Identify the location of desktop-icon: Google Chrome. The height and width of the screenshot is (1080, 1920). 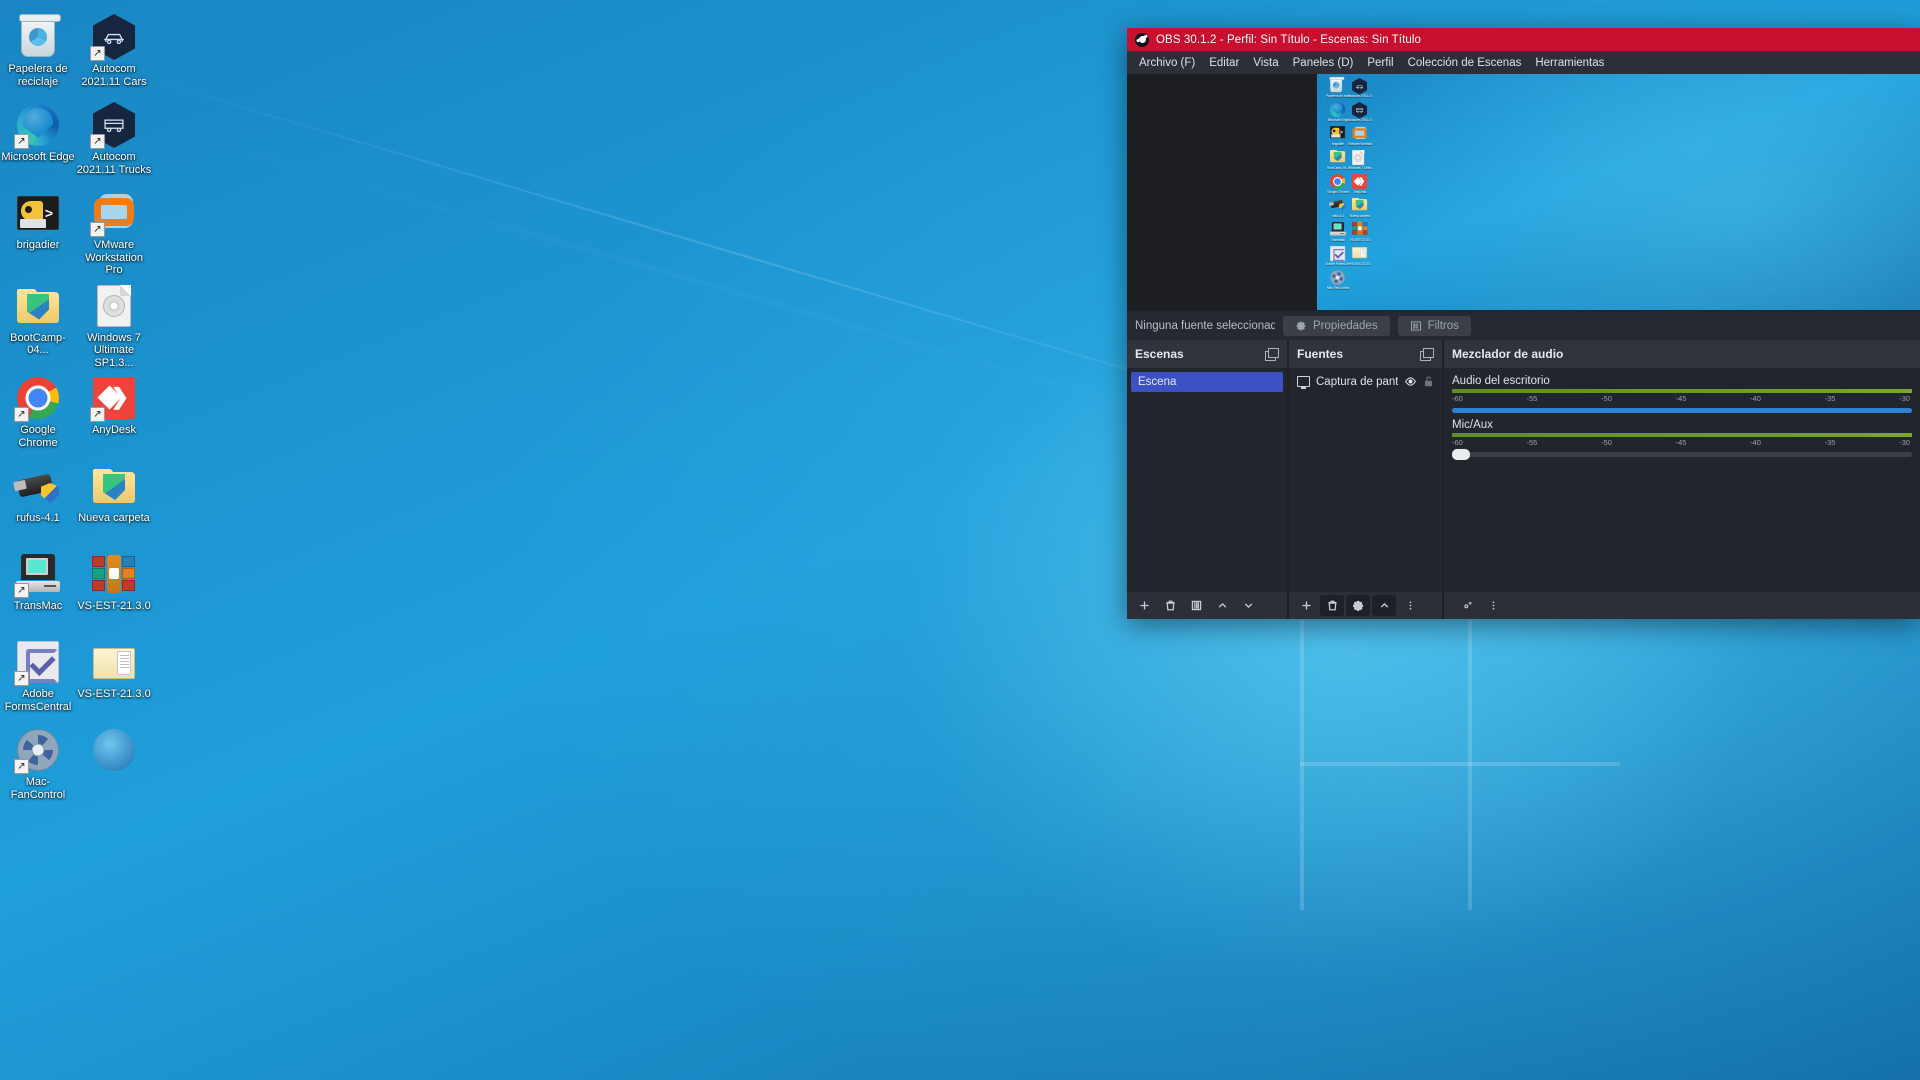
(38, 413).